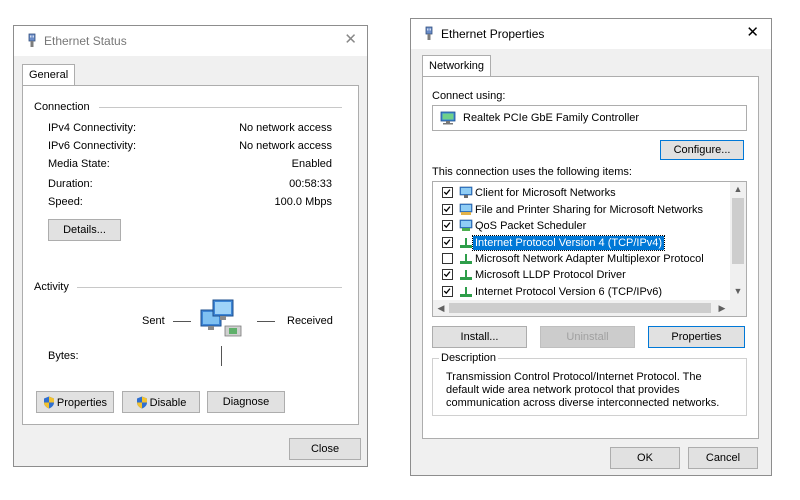 Image resolution: width=800 pixels, height=500 pixels. What do you see at coordinates (738, 308) in the screenshot?
I see `scroll-corner` at bounding box center [738, 308].